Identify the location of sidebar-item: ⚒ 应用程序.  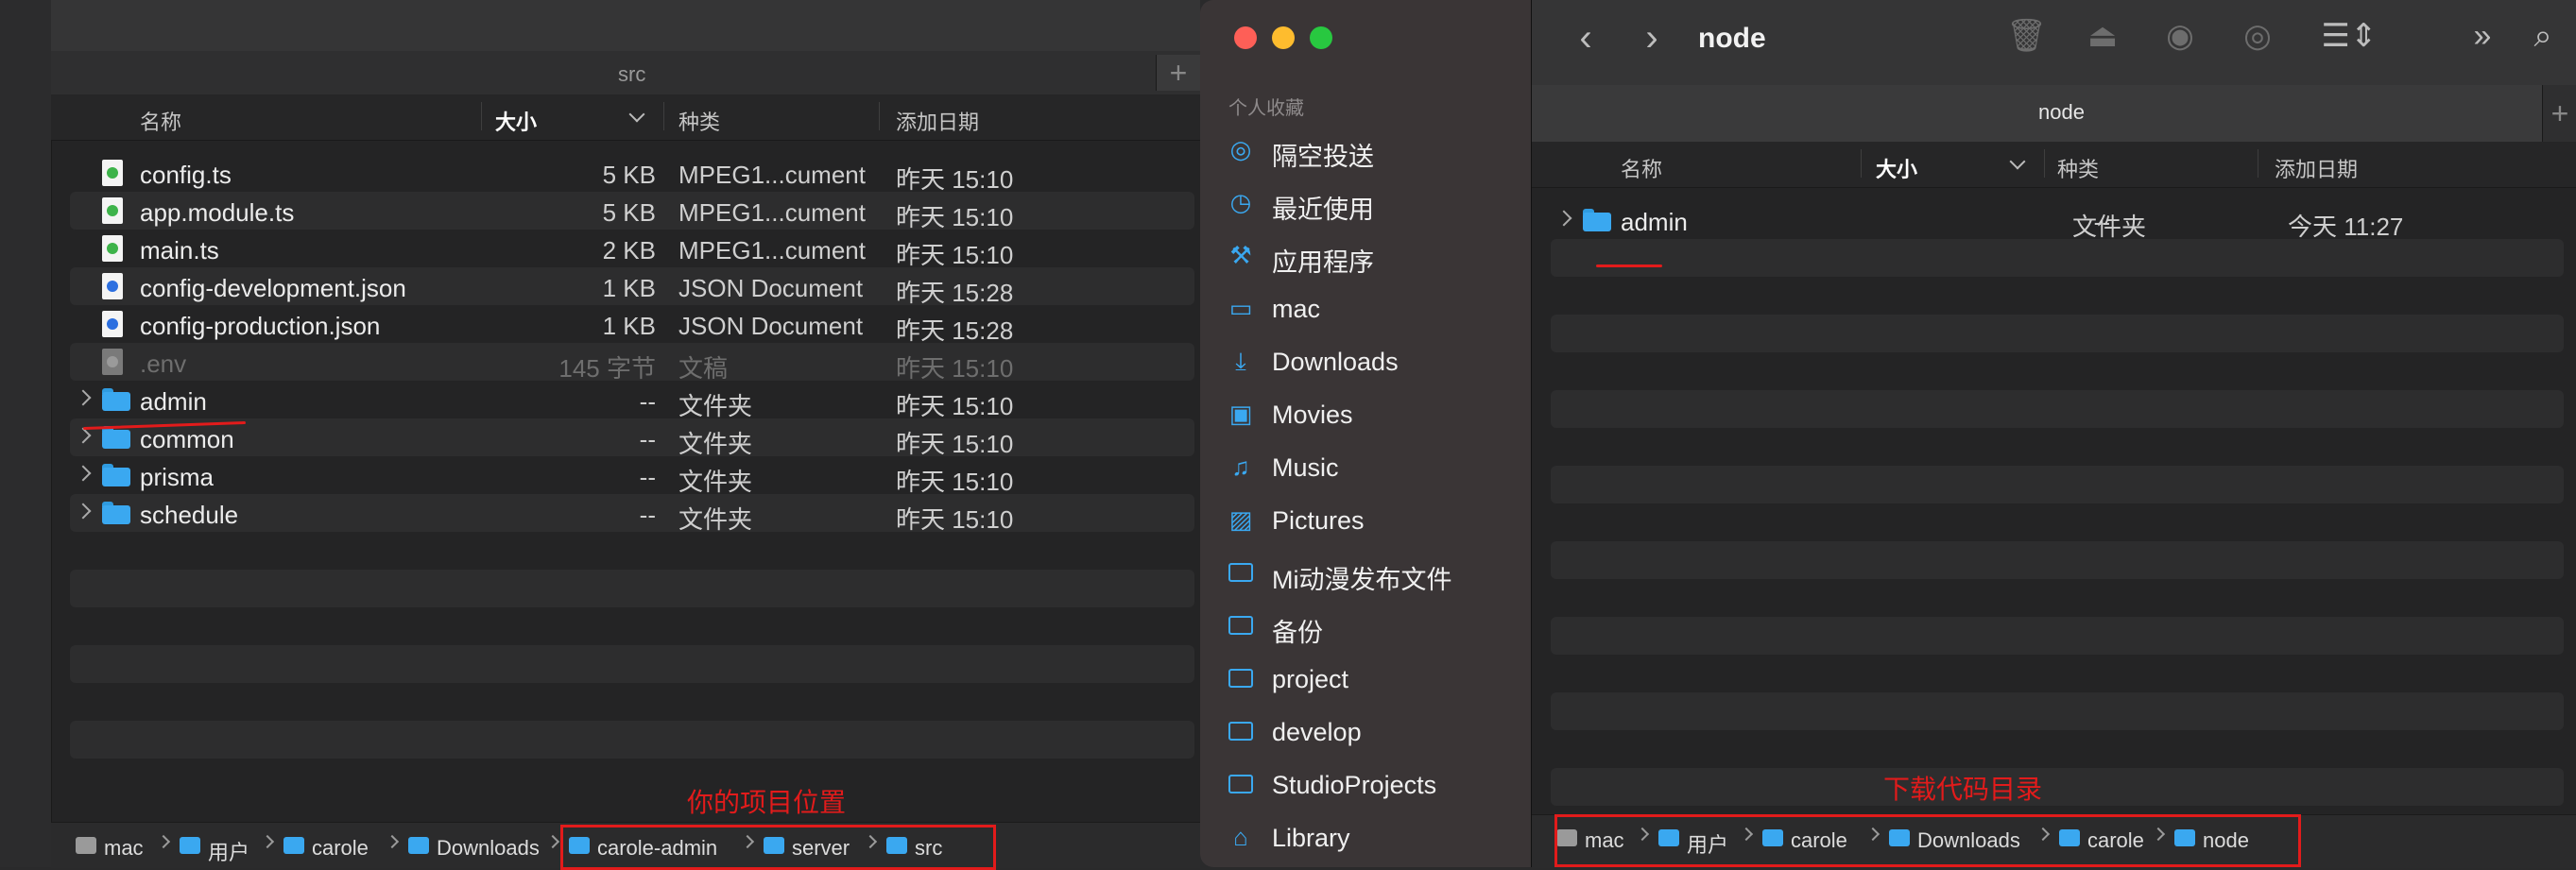
(1370, 255).